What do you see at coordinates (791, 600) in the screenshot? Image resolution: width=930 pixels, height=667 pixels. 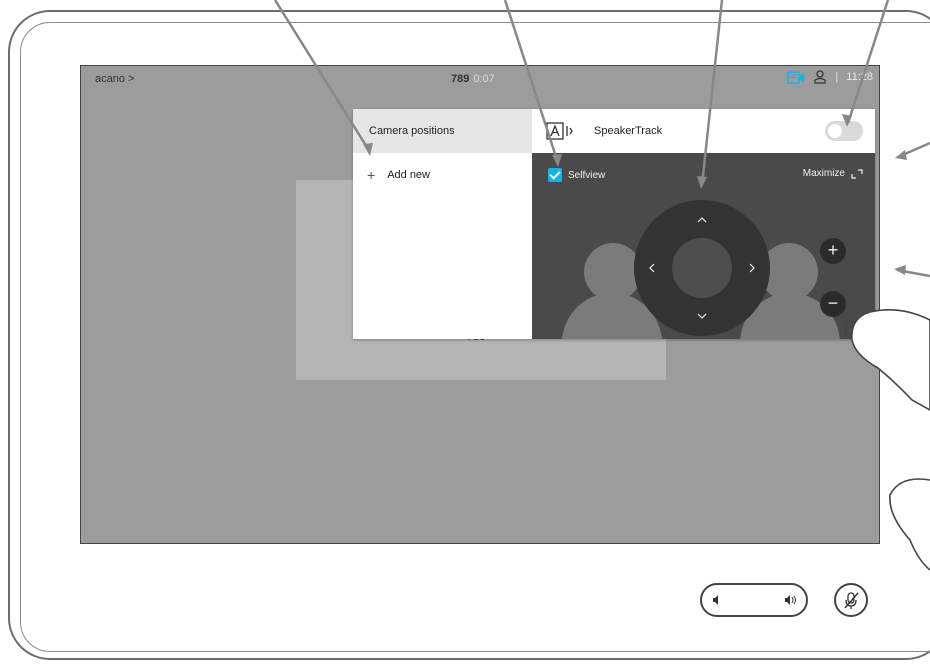 I see `volume-up-icon` at bounding box center [791, 600].